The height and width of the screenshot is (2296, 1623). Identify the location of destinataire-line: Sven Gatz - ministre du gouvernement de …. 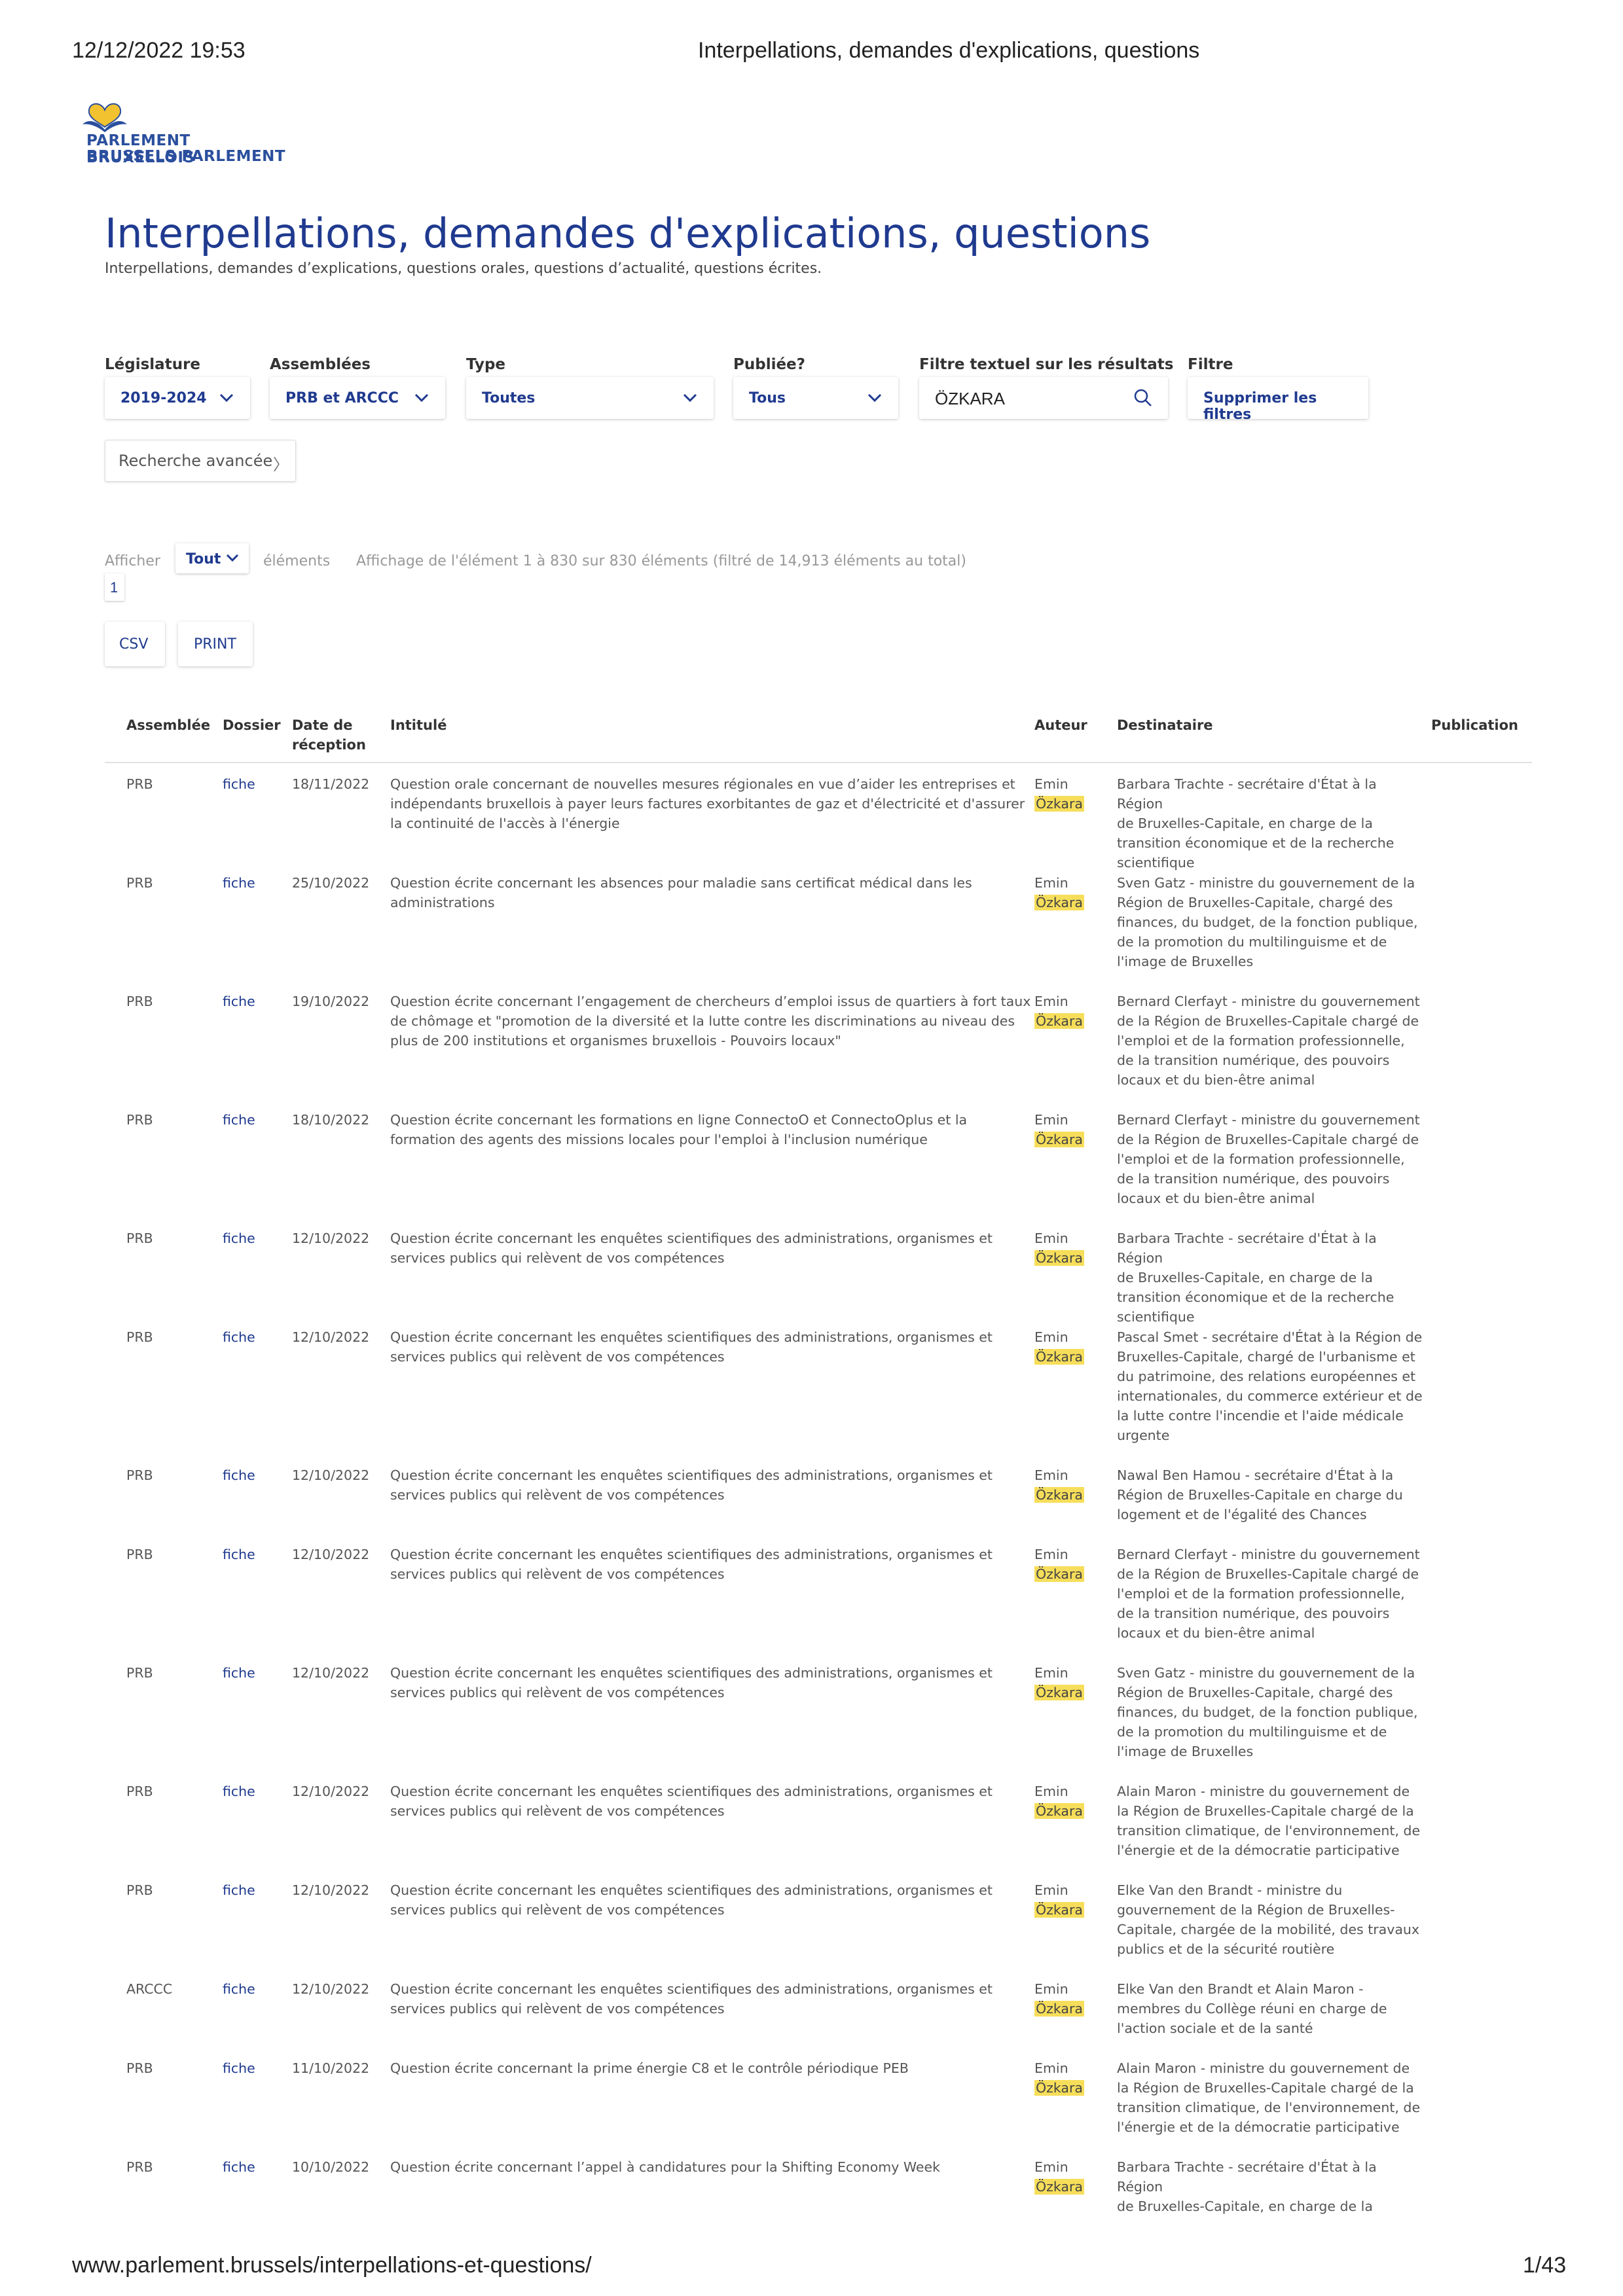
(1266, 883).